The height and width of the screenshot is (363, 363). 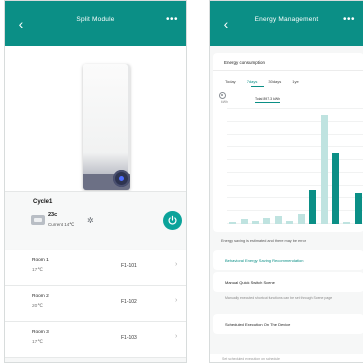 I want to click on period-tabs: Today 7days 30days 1ye, so click(x=262, y=81).